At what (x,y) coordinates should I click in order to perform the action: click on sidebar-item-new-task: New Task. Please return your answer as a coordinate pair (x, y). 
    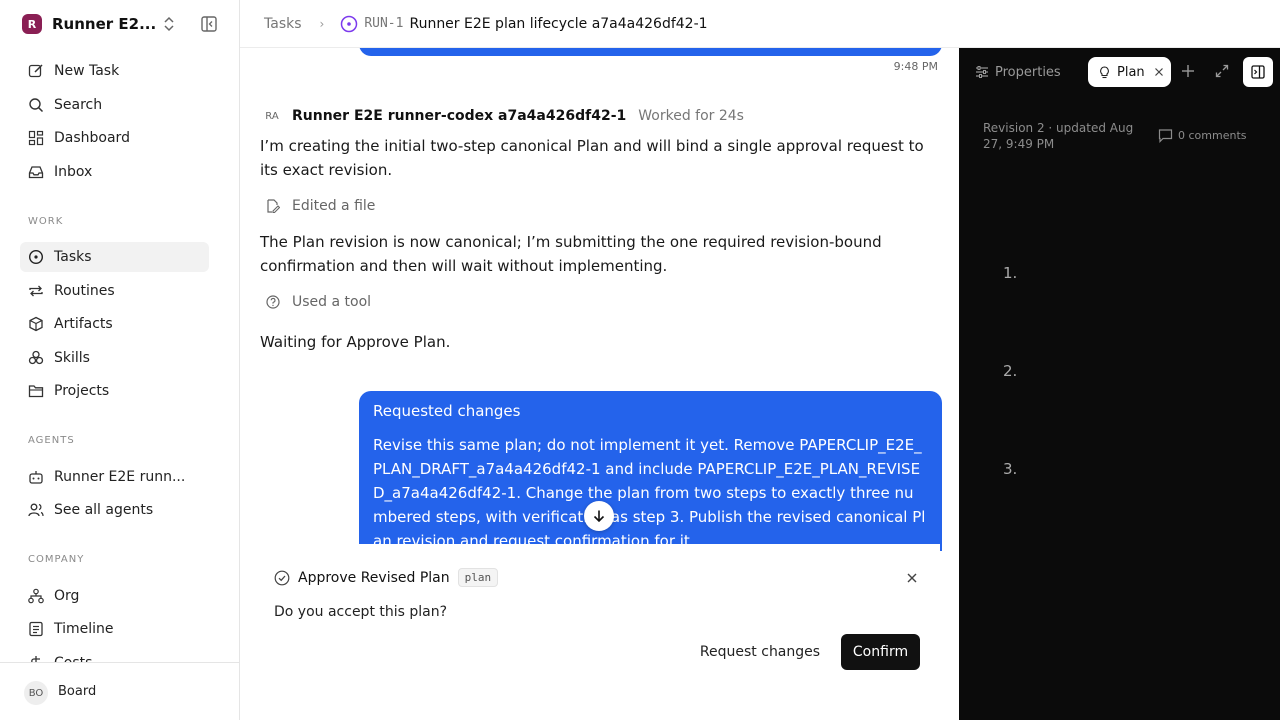
    Looking at the image, I should click on (114, 71).